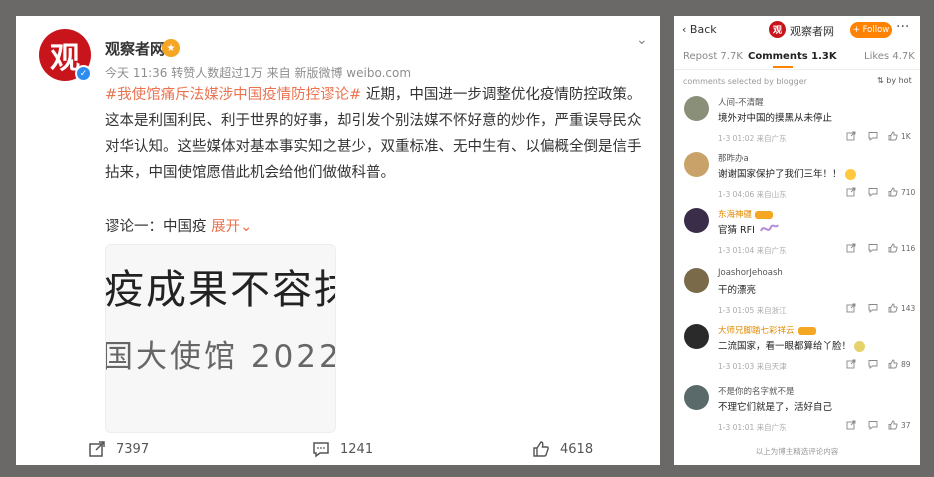 The height and width of the screenshot is (477, 934). I want to click on comment-like-button: 710, so click(901, 192).